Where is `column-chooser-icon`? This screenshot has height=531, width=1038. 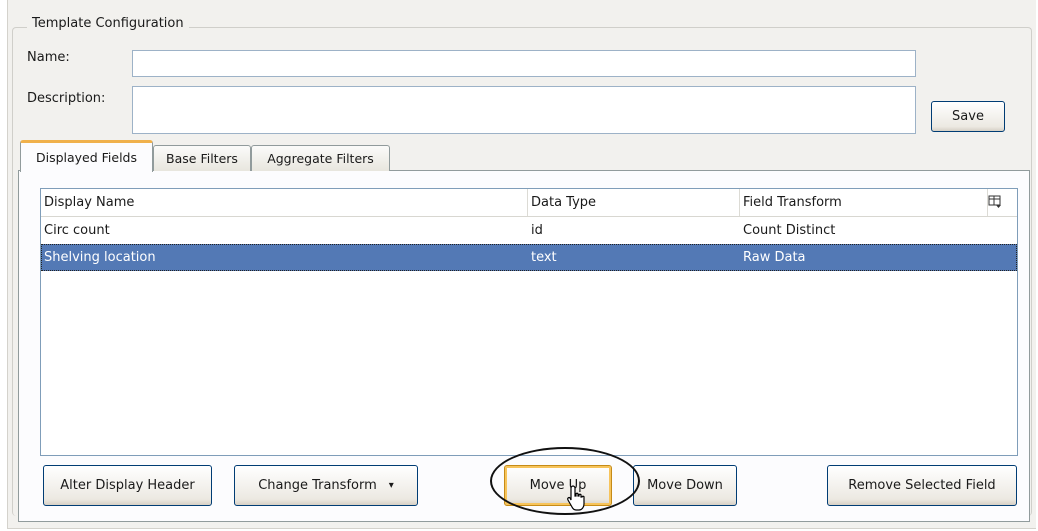 column-chooser-icon is located at coordinates (996, 202).